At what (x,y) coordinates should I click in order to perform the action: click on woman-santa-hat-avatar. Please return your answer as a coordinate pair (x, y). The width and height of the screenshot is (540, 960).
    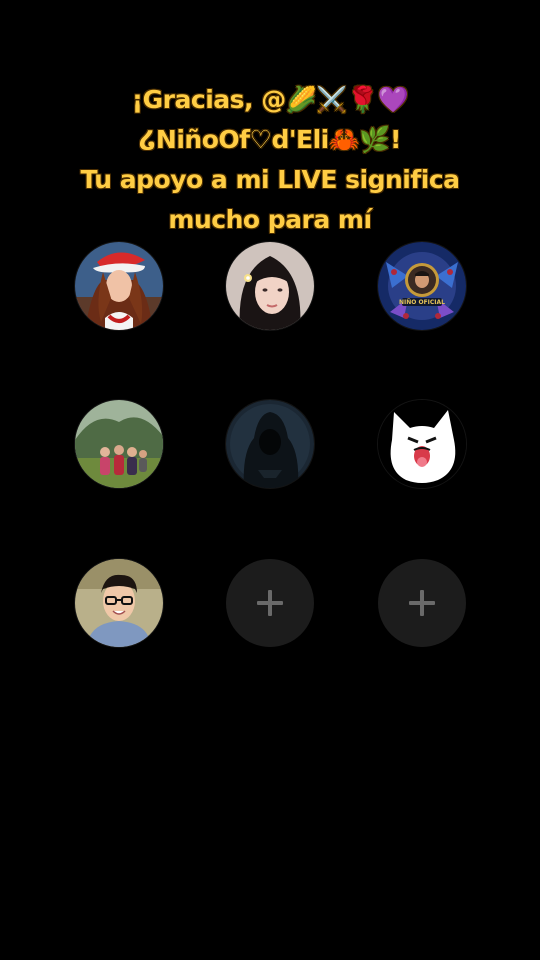
    Looking at the image, I should click on (119, 286).